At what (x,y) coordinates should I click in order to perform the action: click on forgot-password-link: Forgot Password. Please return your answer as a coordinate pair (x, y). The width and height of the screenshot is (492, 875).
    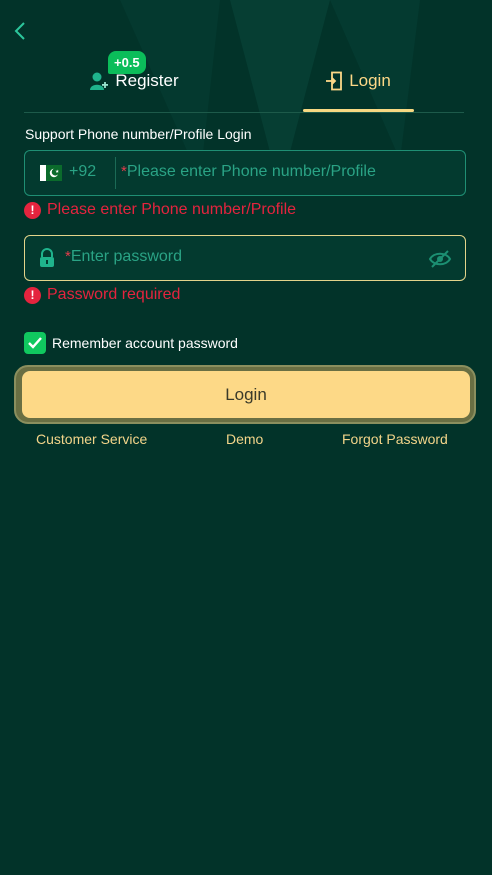
    Looking at the image, I should click on (395, 439).